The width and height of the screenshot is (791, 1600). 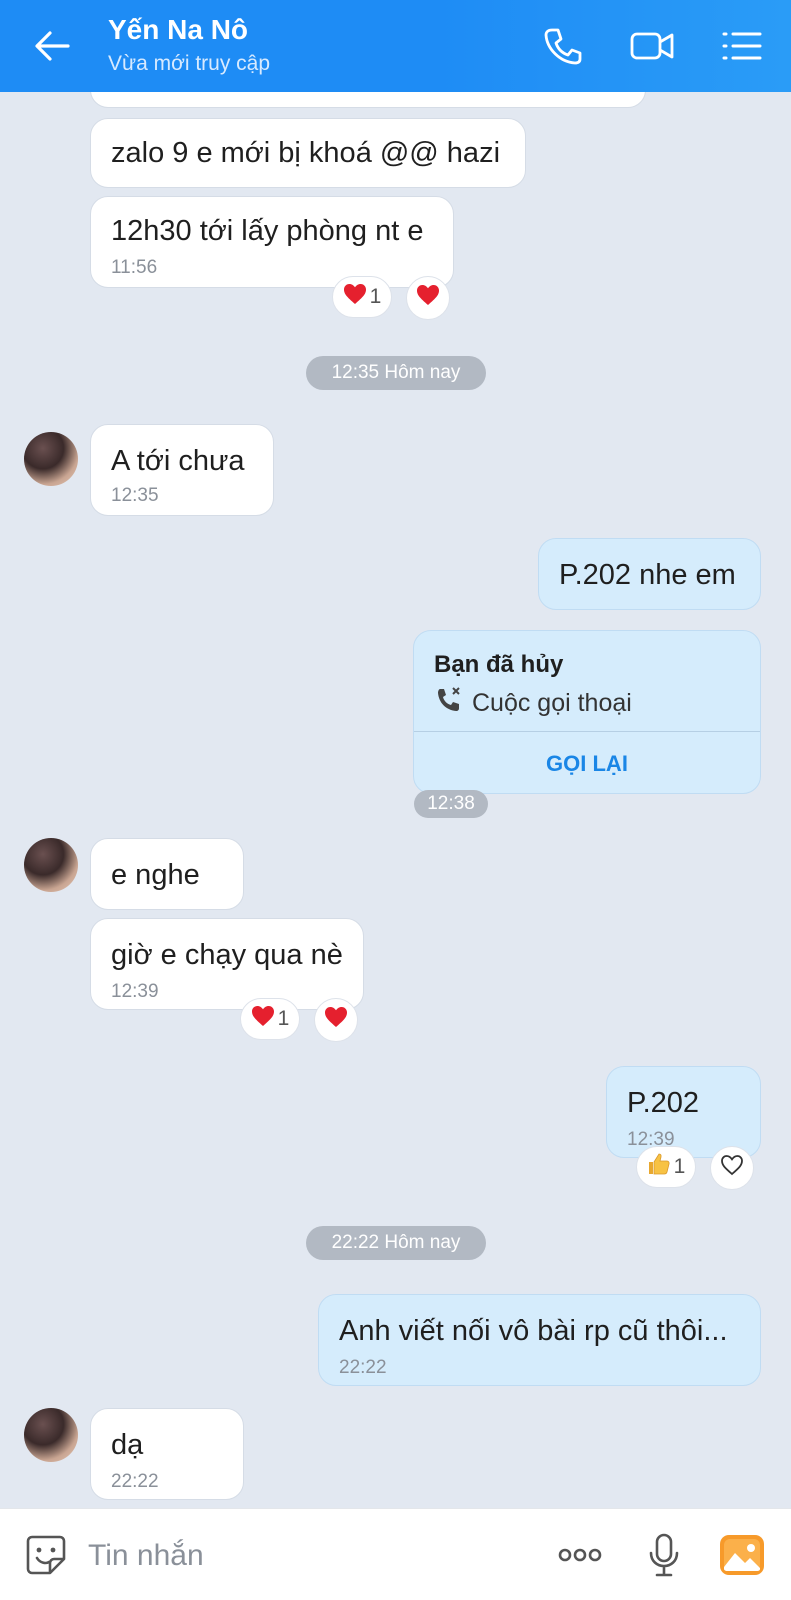 I want to click on image-icon, so click(x=742, y=1555).